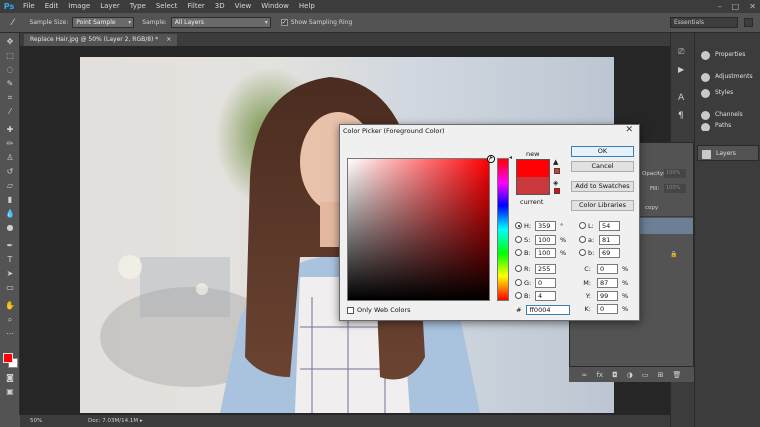  Describe the element at coordinates (103, 22) in the screenshot. I see `sample-size-select: Point Sample` at that location.